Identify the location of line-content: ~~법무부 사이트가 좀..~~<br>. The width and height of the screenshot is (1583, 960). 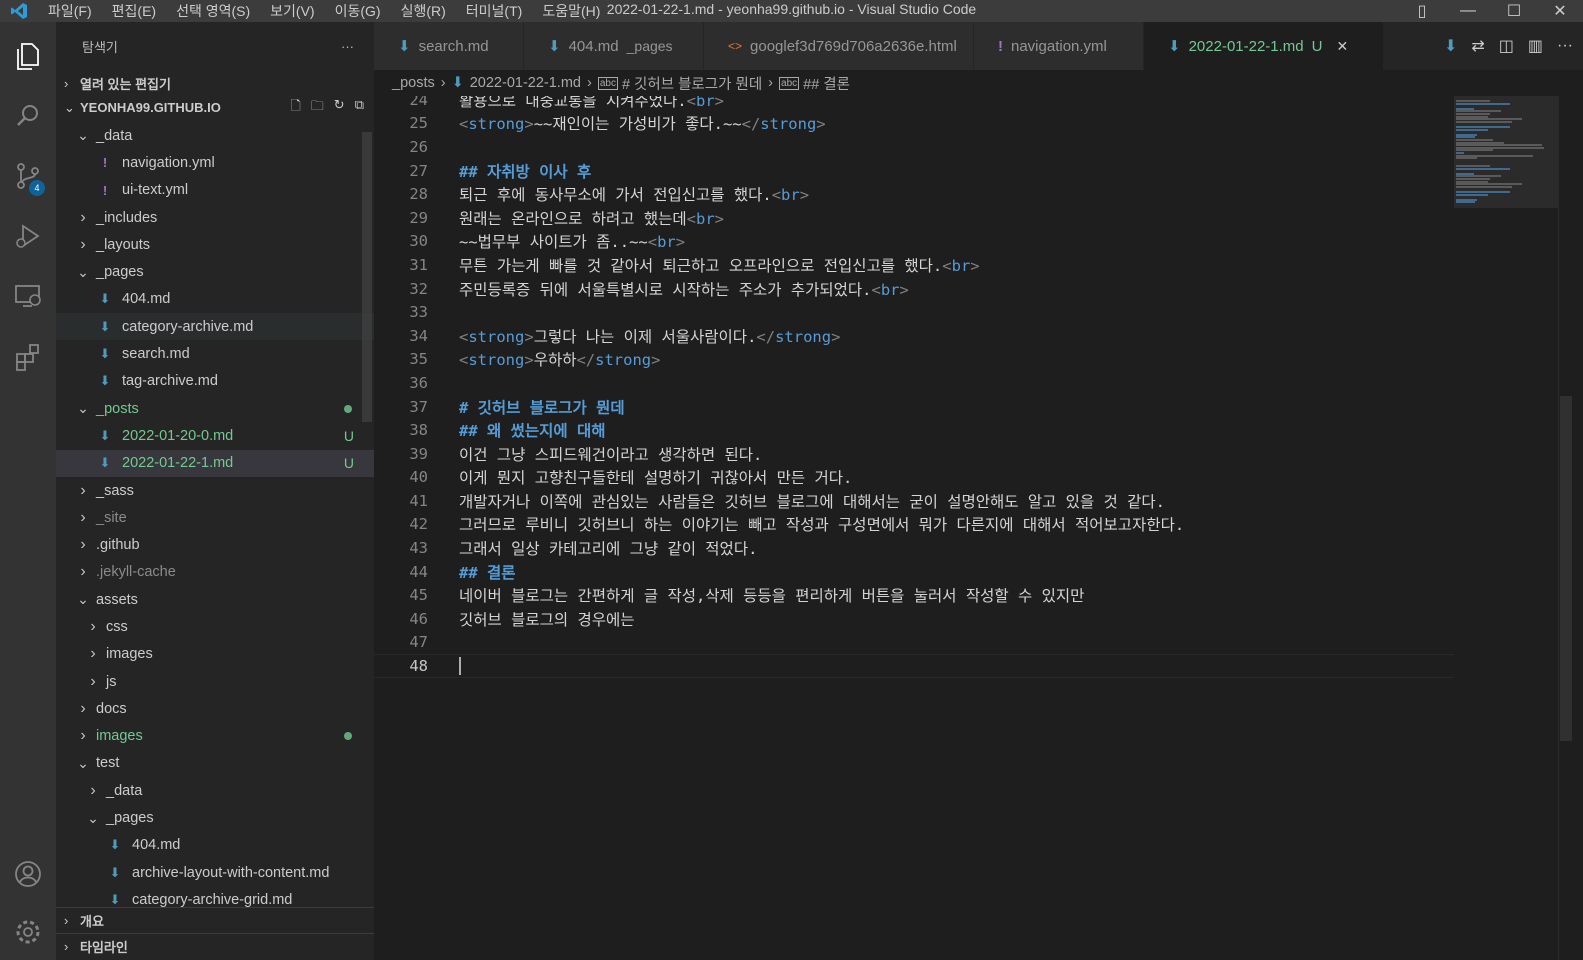
(556, 241).